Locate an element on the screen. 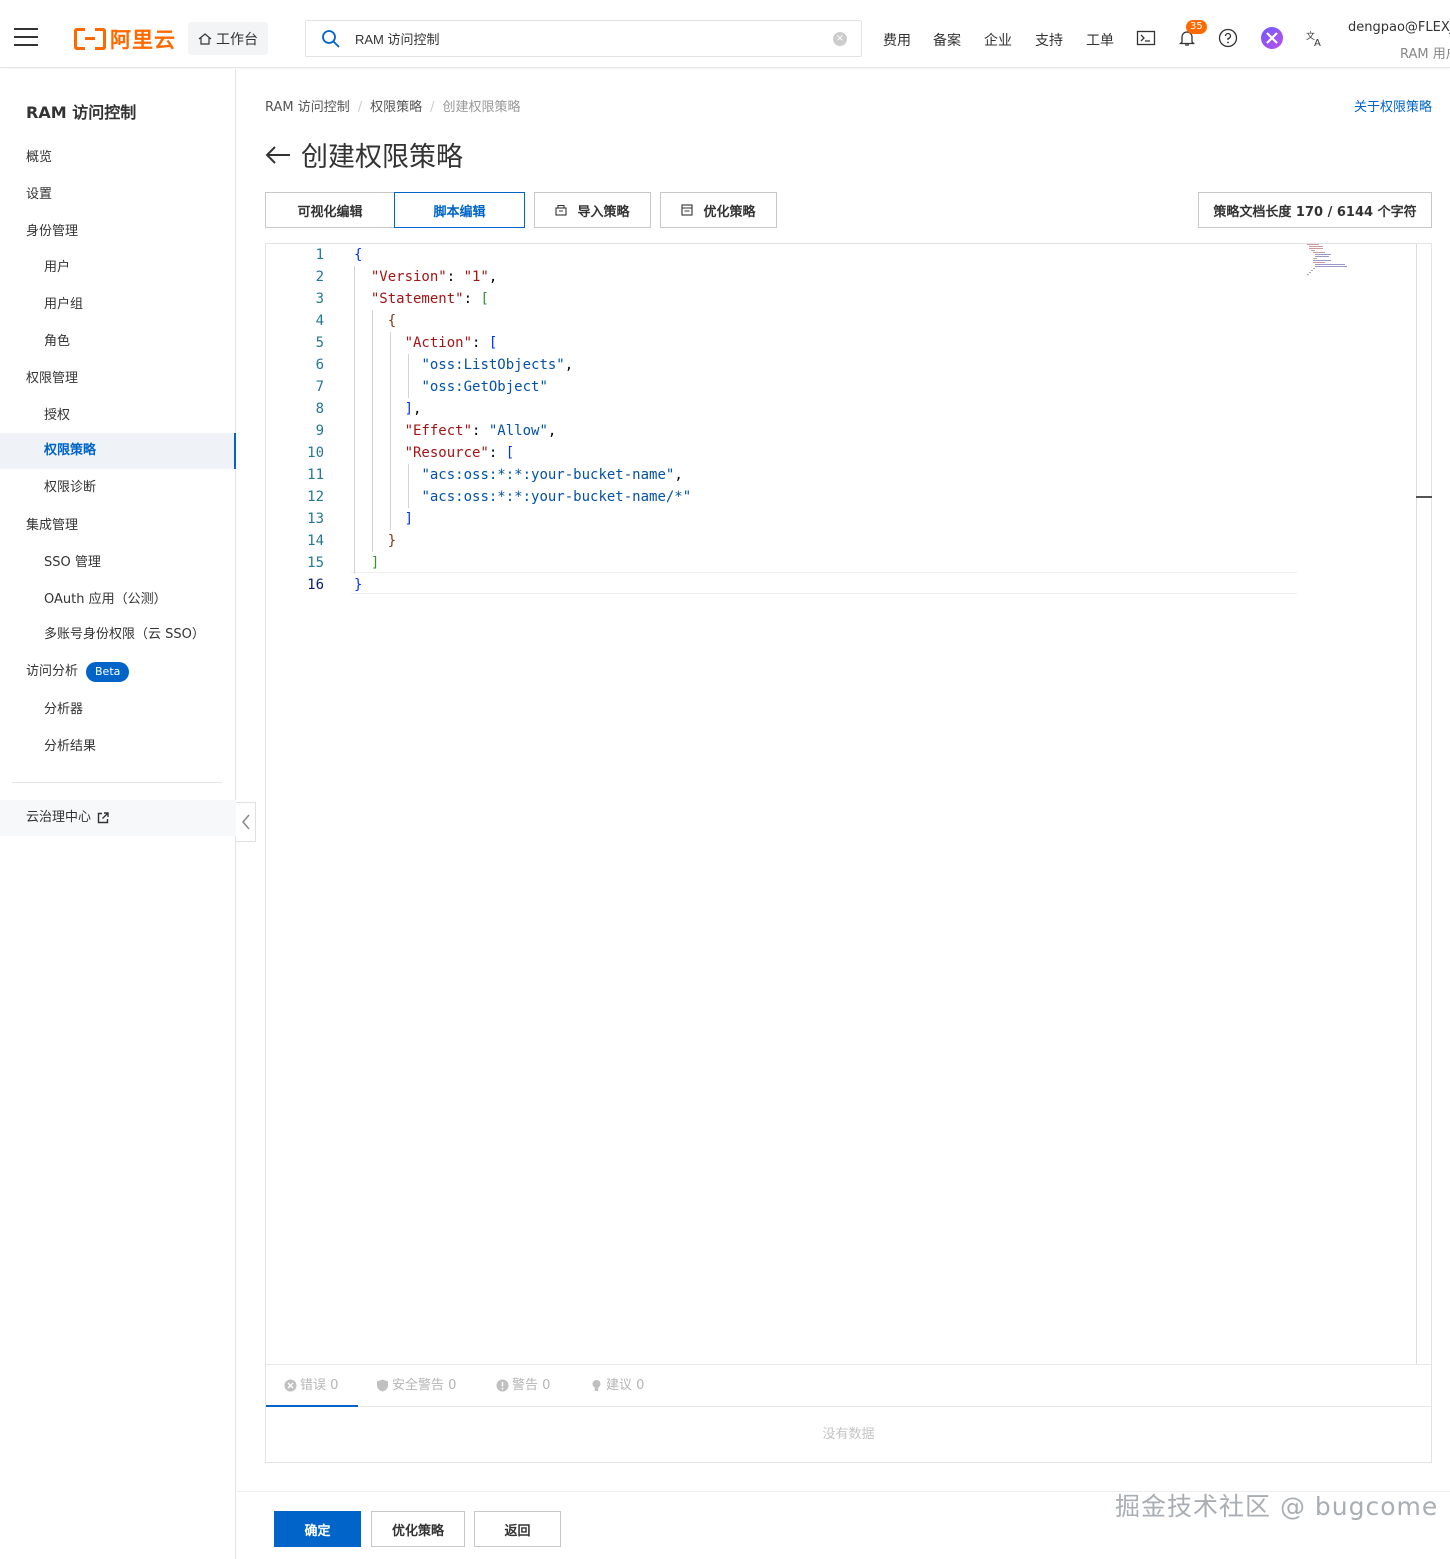  tab-warnings: 警告 0 is located at coordinates (523, 1386).